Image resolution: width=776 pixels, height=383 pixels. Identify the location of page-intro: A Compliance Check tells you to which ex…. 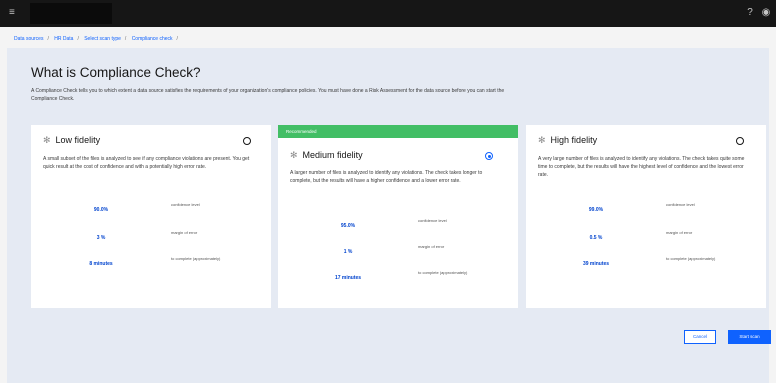
(268, 95).